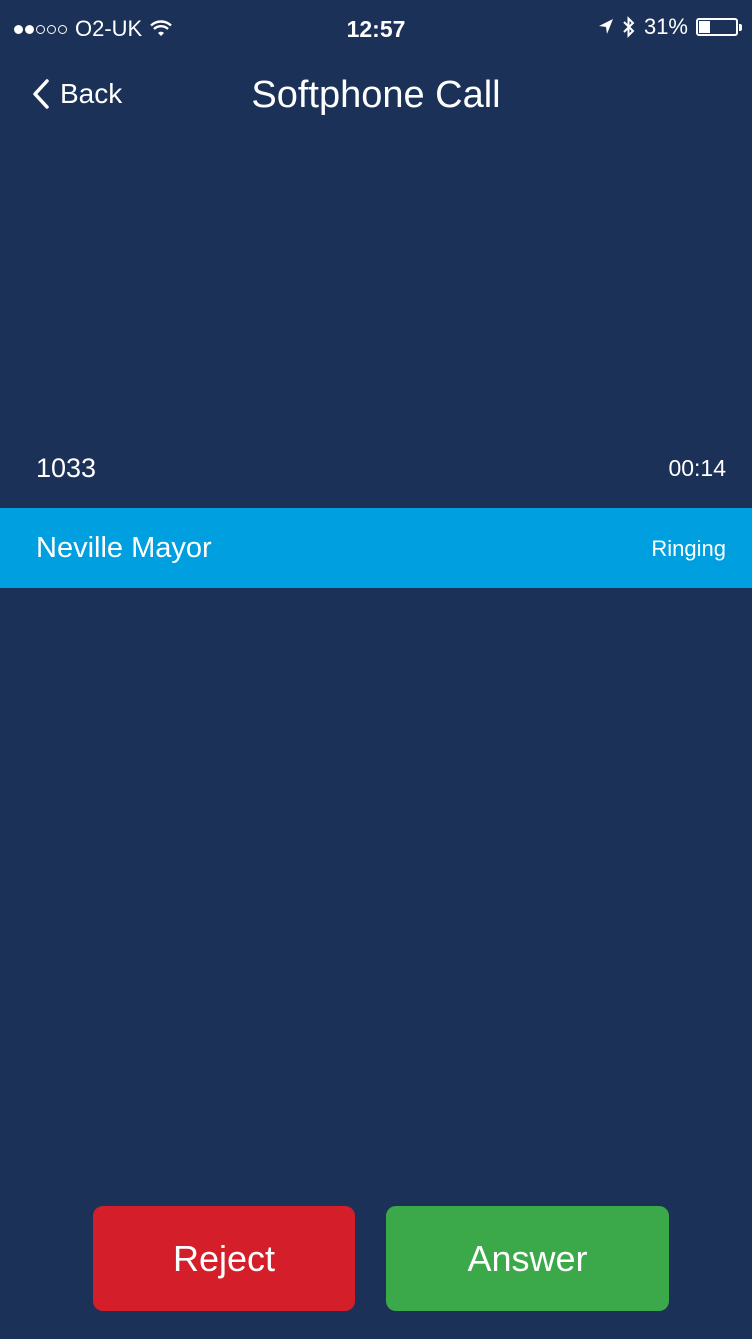 Image resolution: width=752 pixels, height=1339 pixels. Describe the element at coordinates (381, 469) in the screenshot. I see `call-meta: 1033 00:14` at that location.